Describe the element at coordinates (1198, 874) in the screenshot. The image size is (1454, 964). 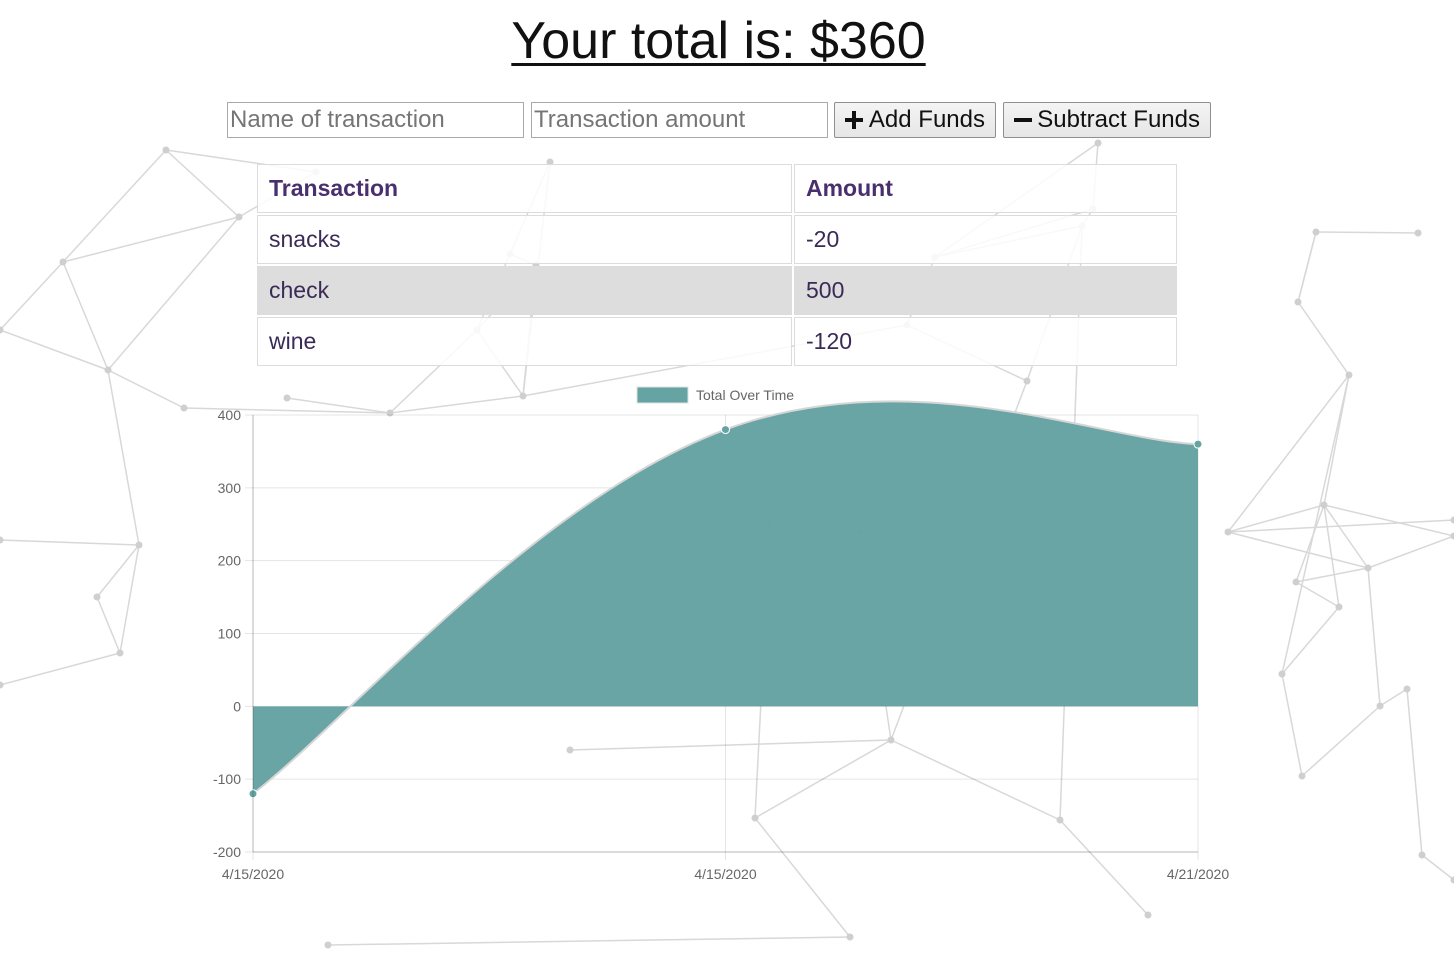
I see `x-tick-label: 4/21/2020` at that location.